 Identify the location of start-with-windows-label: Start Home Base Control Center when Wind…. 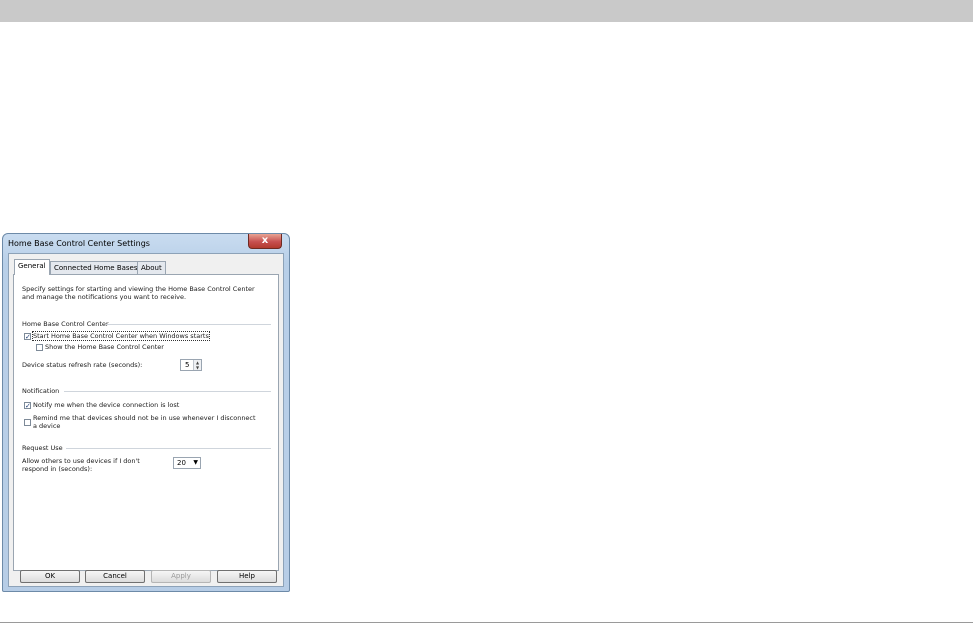
(121, 336).